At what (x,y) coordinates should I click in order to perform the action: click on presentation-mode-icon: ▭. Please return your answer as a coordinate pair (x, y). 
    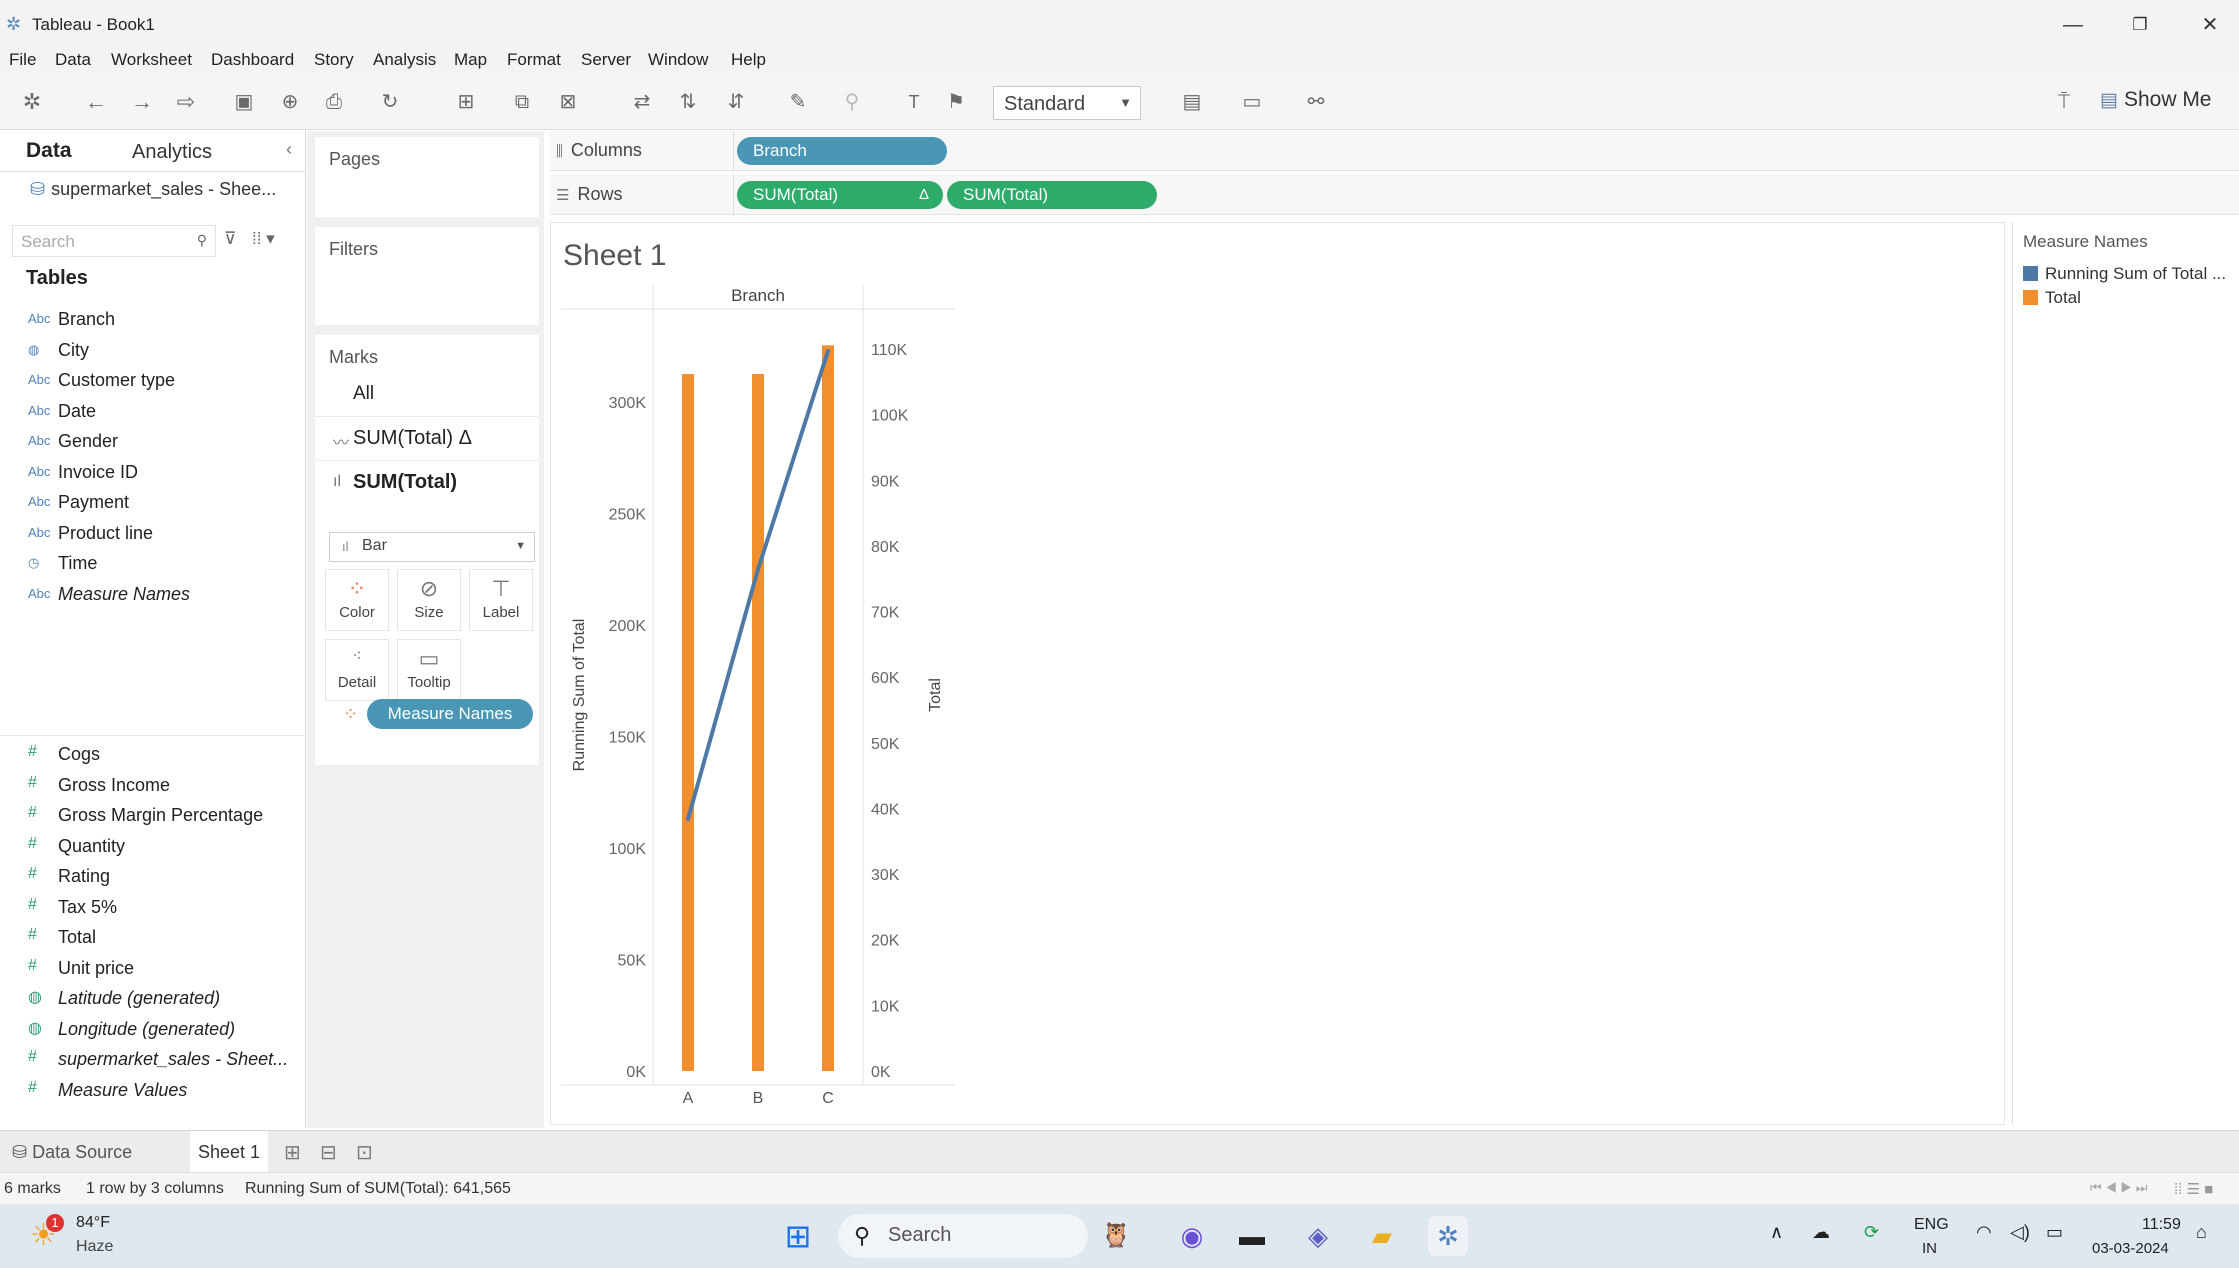
    Looking at the image, I should click on (1252, 102).